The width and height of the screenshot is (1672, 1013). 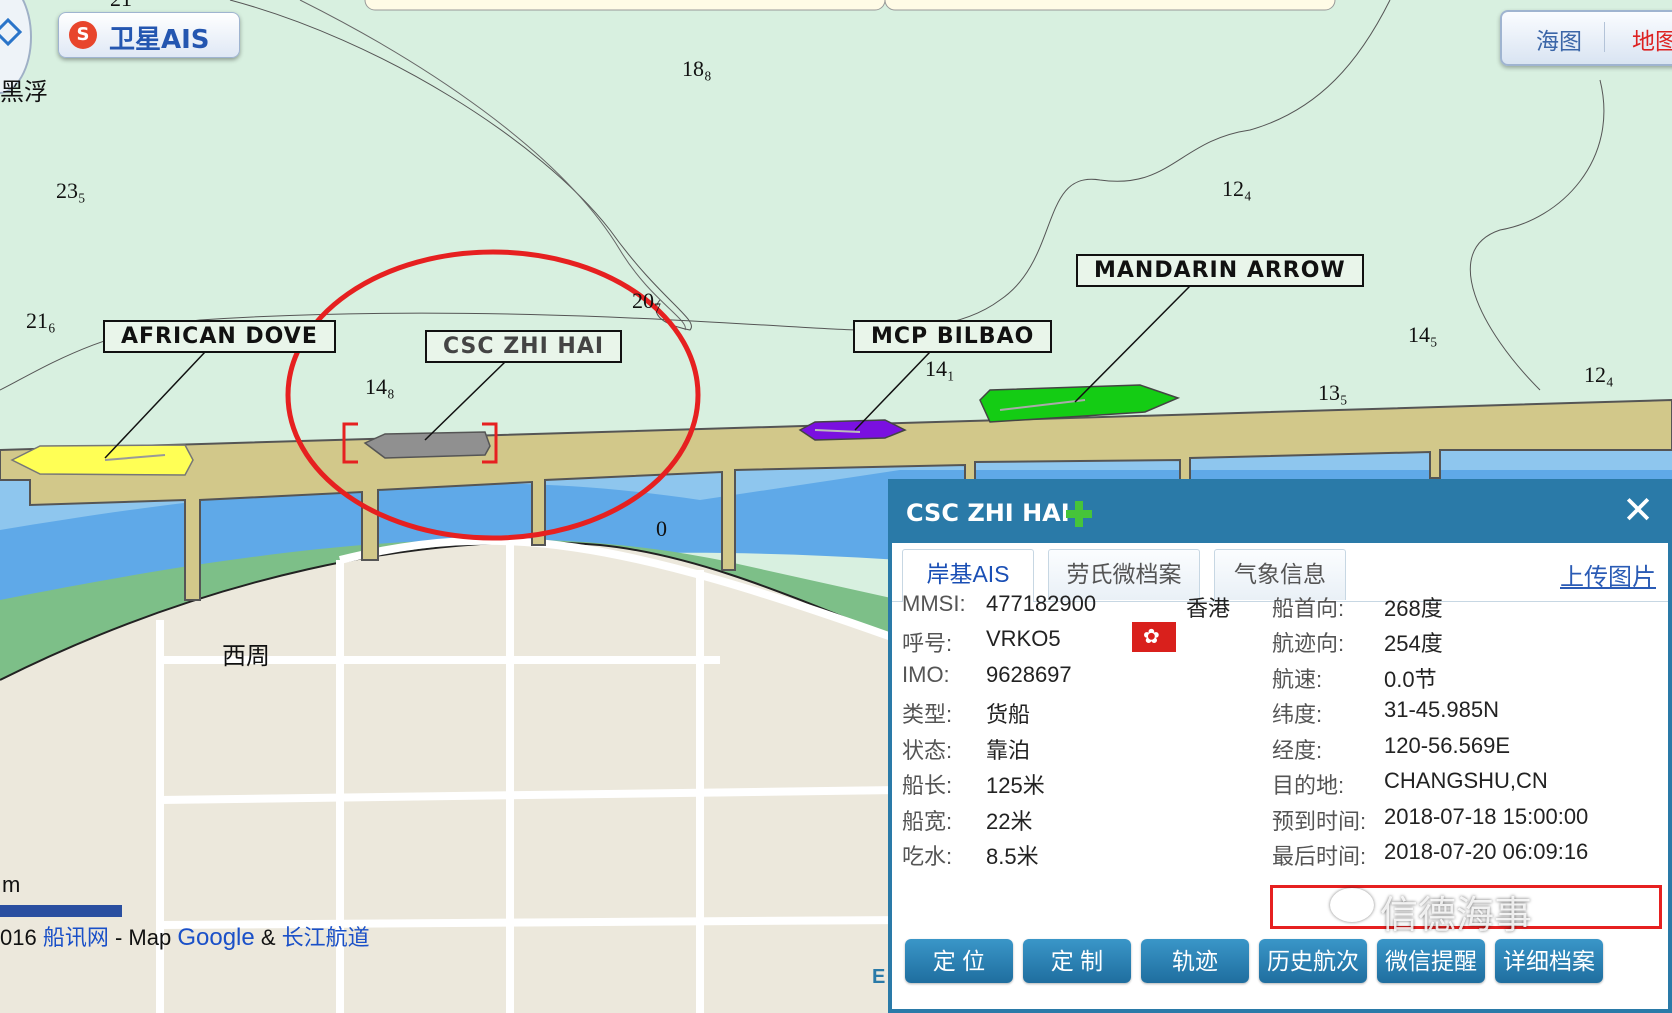 I want to click on depth-sounding: 14₁, so click(x=940, y=368).